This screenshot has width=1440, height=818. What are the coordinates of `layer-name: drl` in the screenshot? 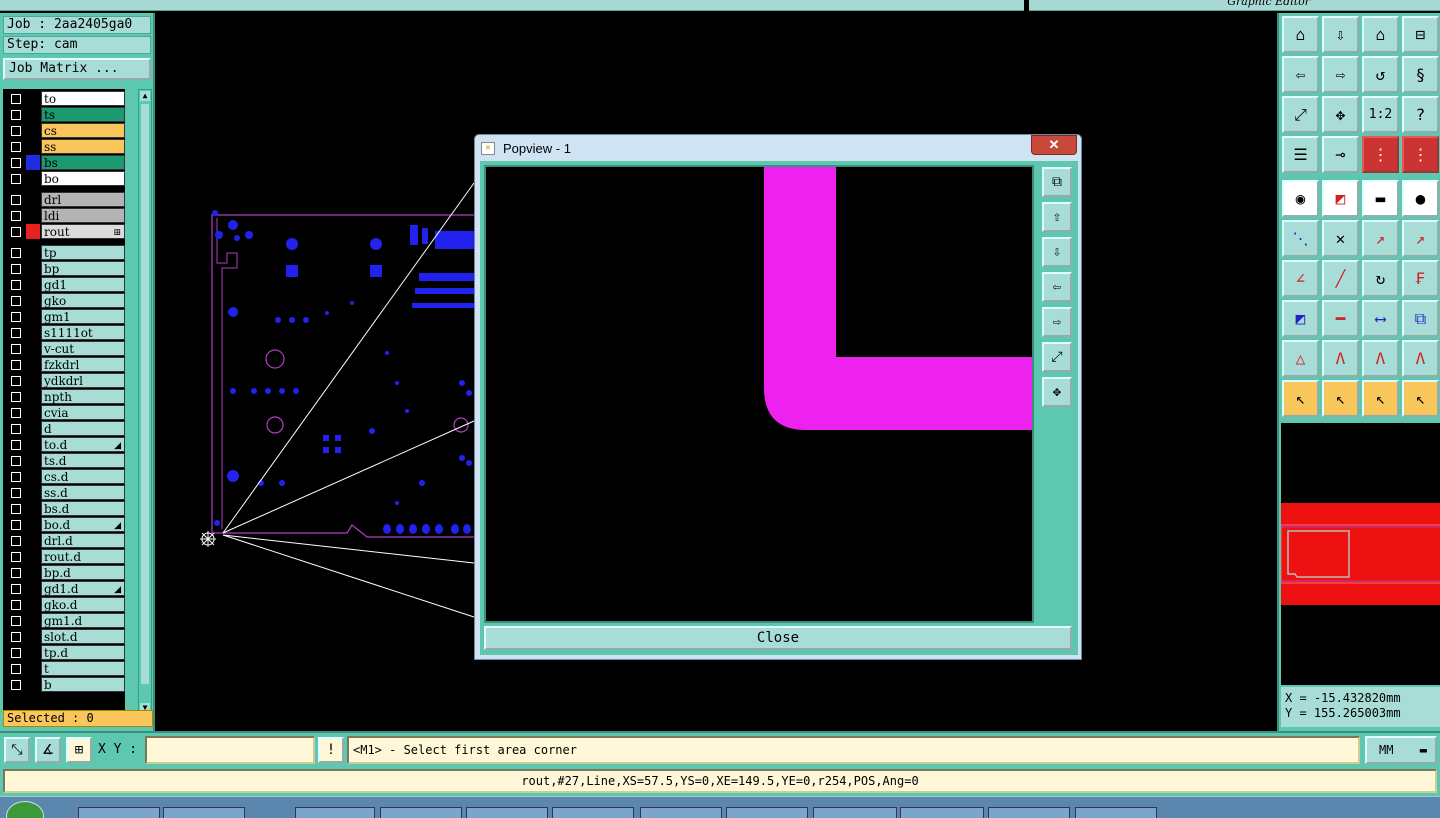 It's located at (83, 199).